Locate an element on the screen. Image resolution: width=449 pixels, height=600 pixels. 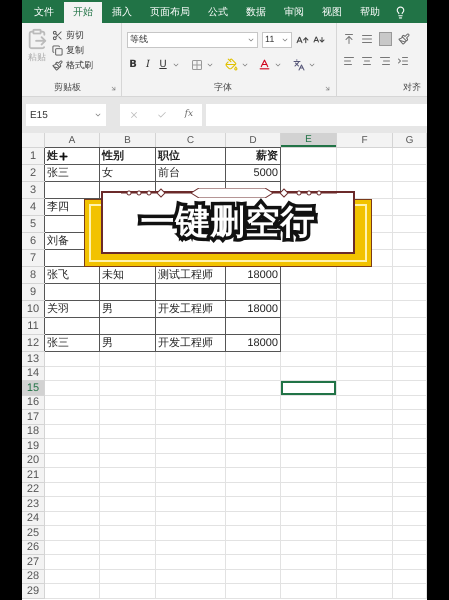
table-cell: 关羽 is located at coordinates (58, 309).